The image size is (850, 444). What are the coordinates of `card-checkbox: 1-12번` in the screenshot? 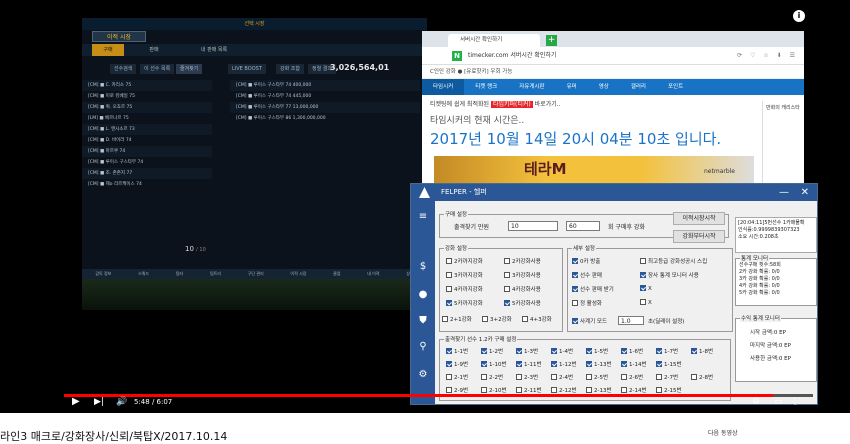 It's located at (564, 364).